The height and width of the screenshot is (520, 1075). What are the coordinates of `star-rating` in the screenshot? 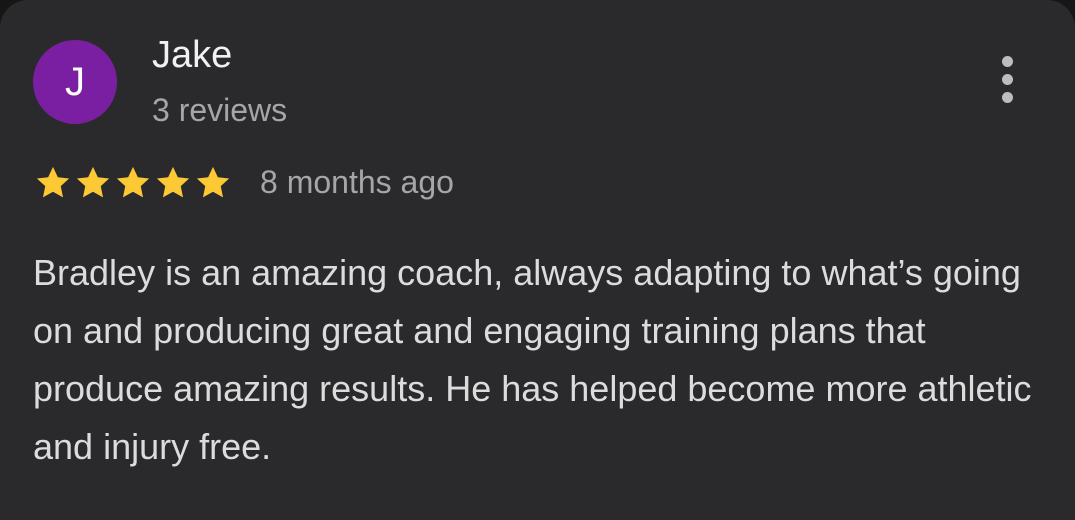 It's located at (133, 183).